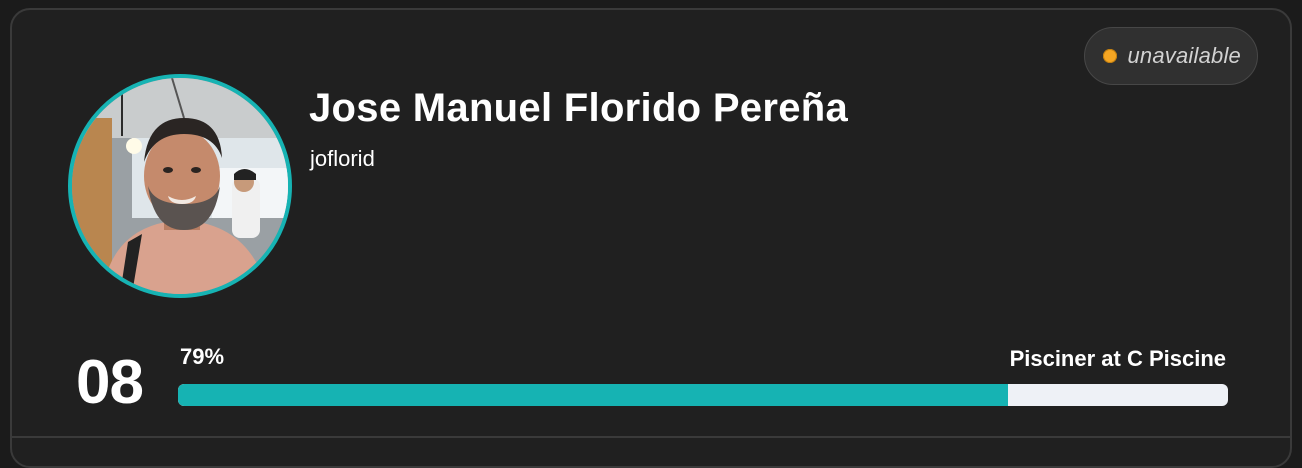 This screenshot has height=468, width=1302. I want to click on status-dot-icon, so click(1110, 56).